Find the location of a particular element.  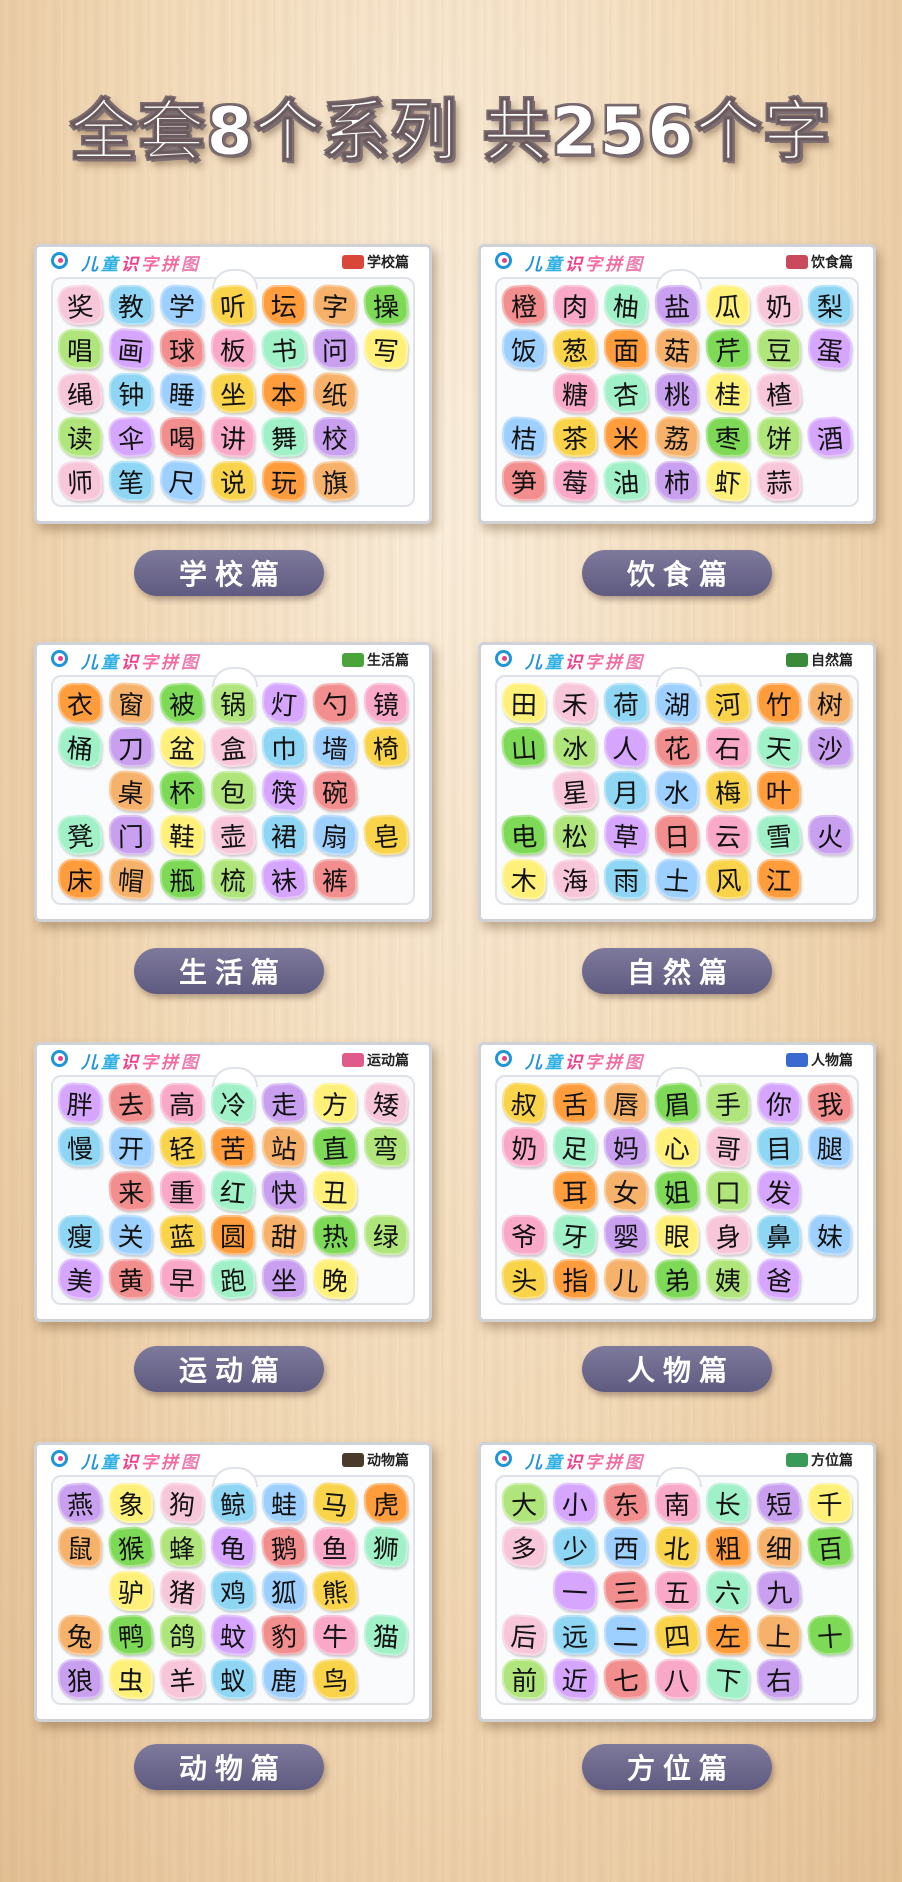

character-tile: 梅 is located at coordinates (728, 791).